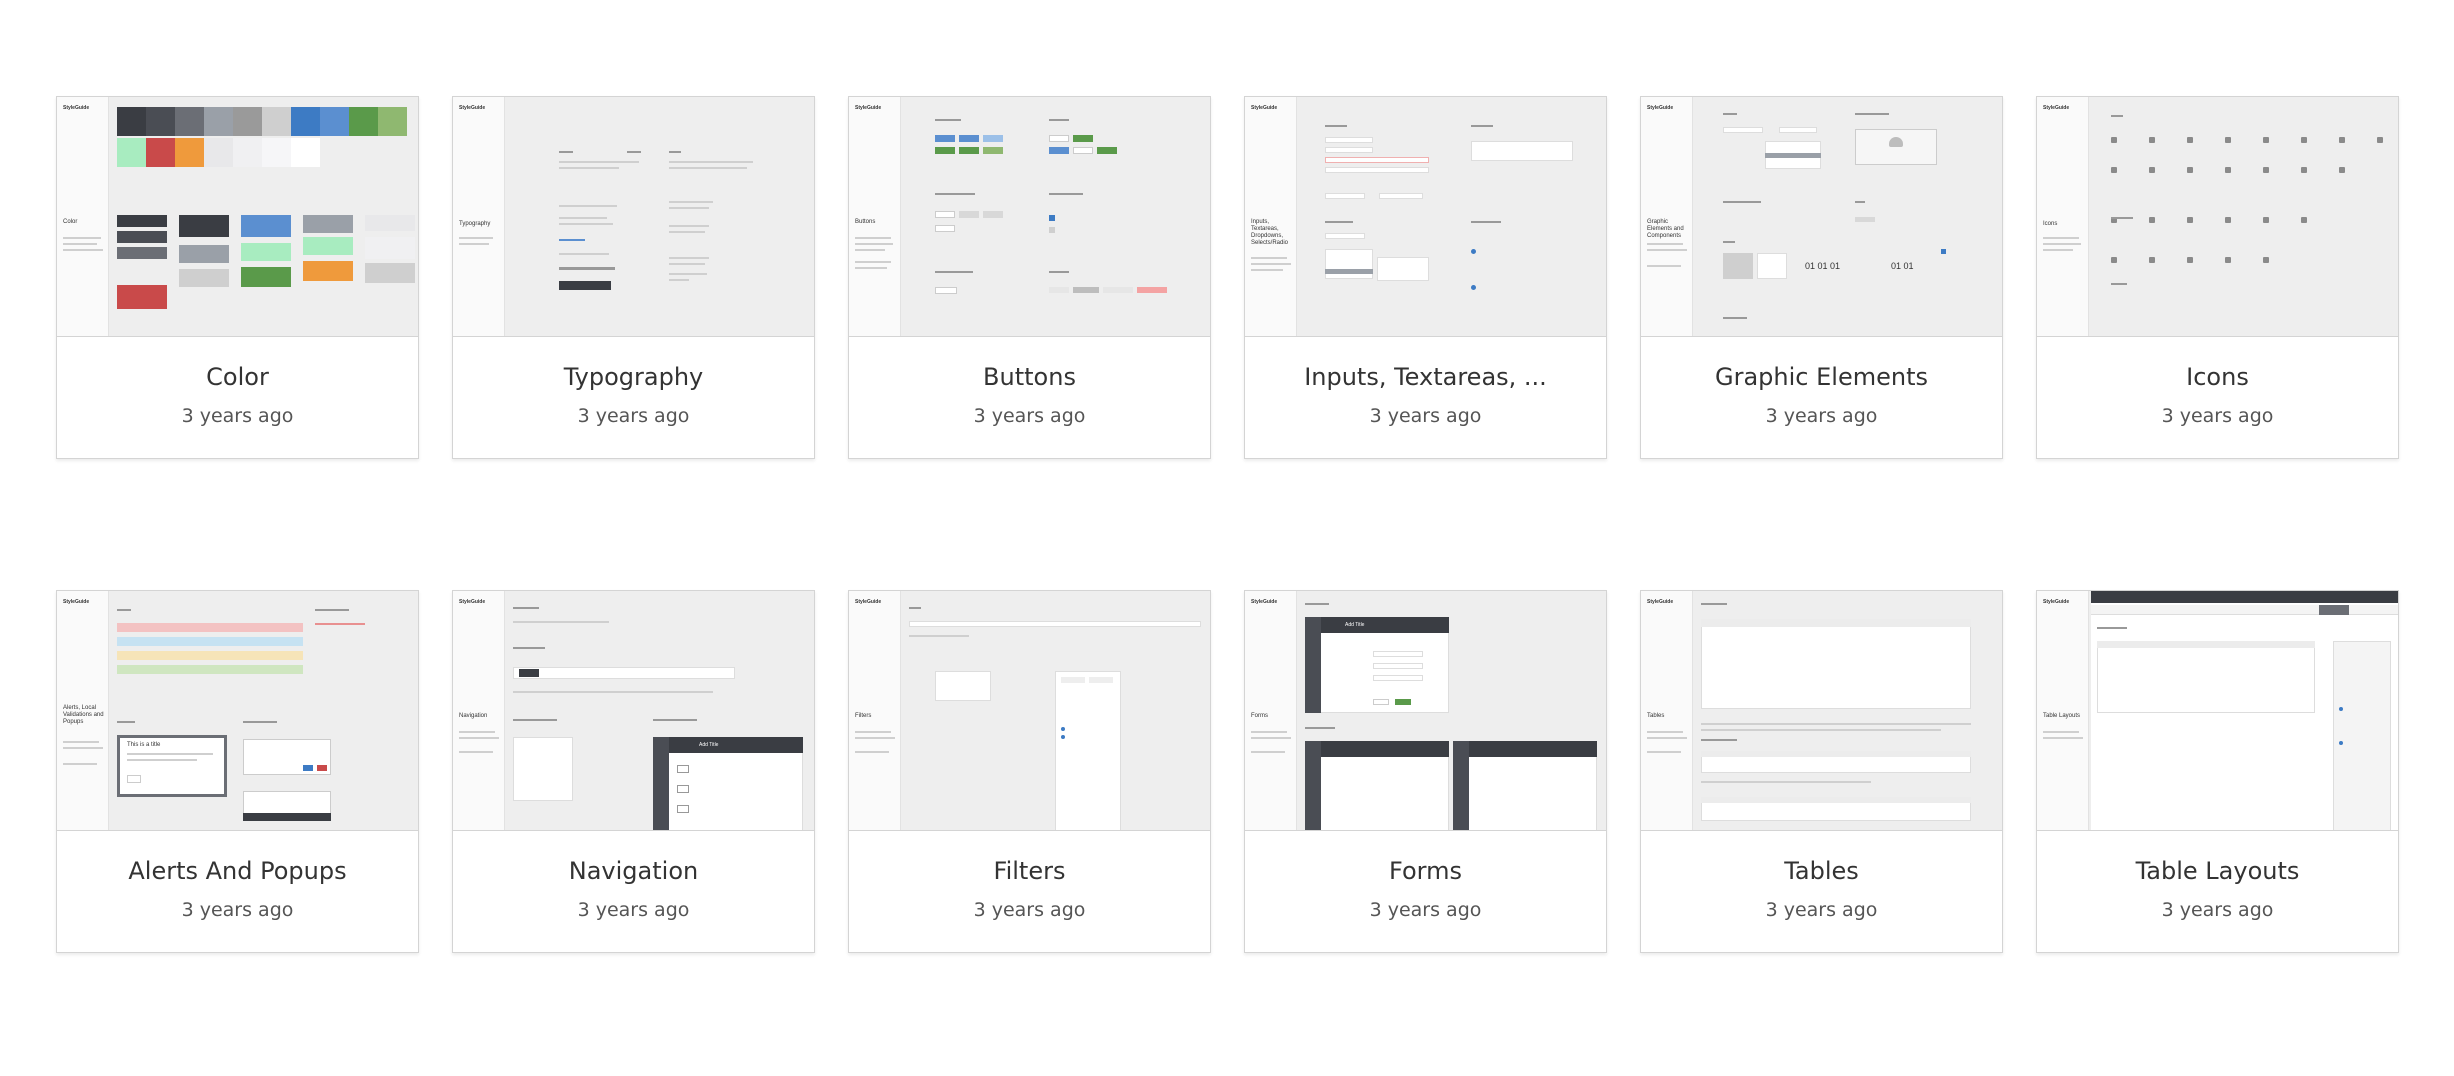 Image resolution: width=2454 pixels, height=1076 pixels. Describe the element at coordinates (1029, 217) in the screenshot. I see `card-thumbnail: StyleGuide Buttons` at that location.